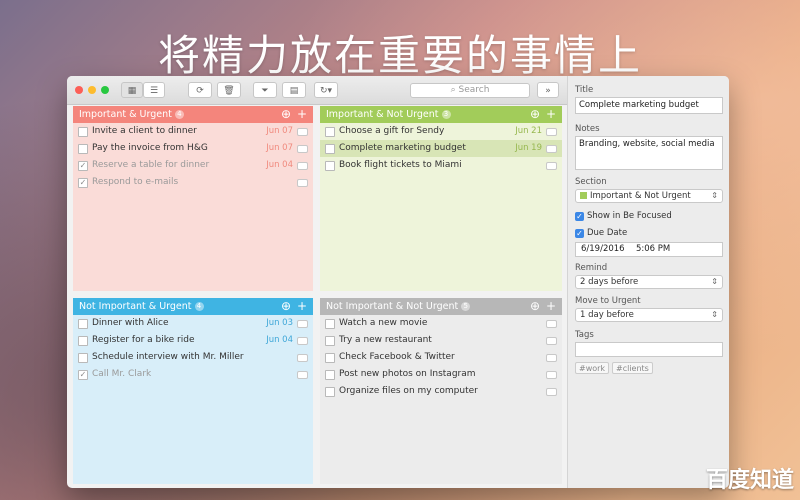  What do you see at coordinates (294, 90) in the screenshot?
I see `chart-icon: ▤` at bounding box center [294, 90].